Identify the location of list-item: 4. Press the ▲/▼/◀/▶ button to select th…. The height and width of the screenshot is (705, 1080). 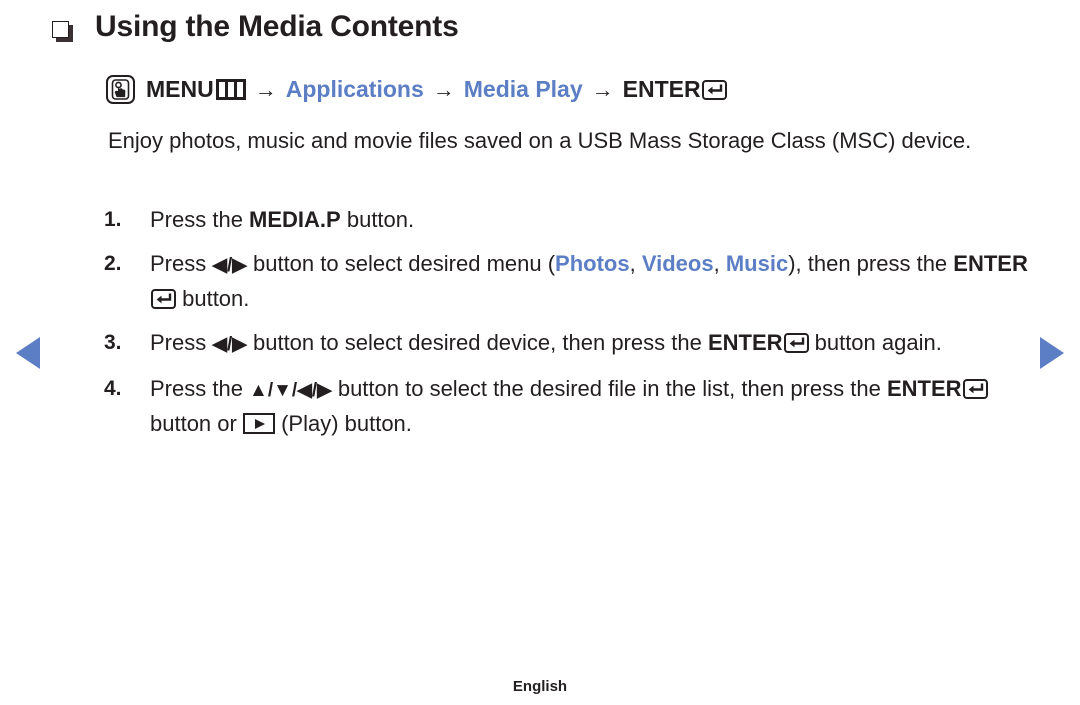
(569, 406).